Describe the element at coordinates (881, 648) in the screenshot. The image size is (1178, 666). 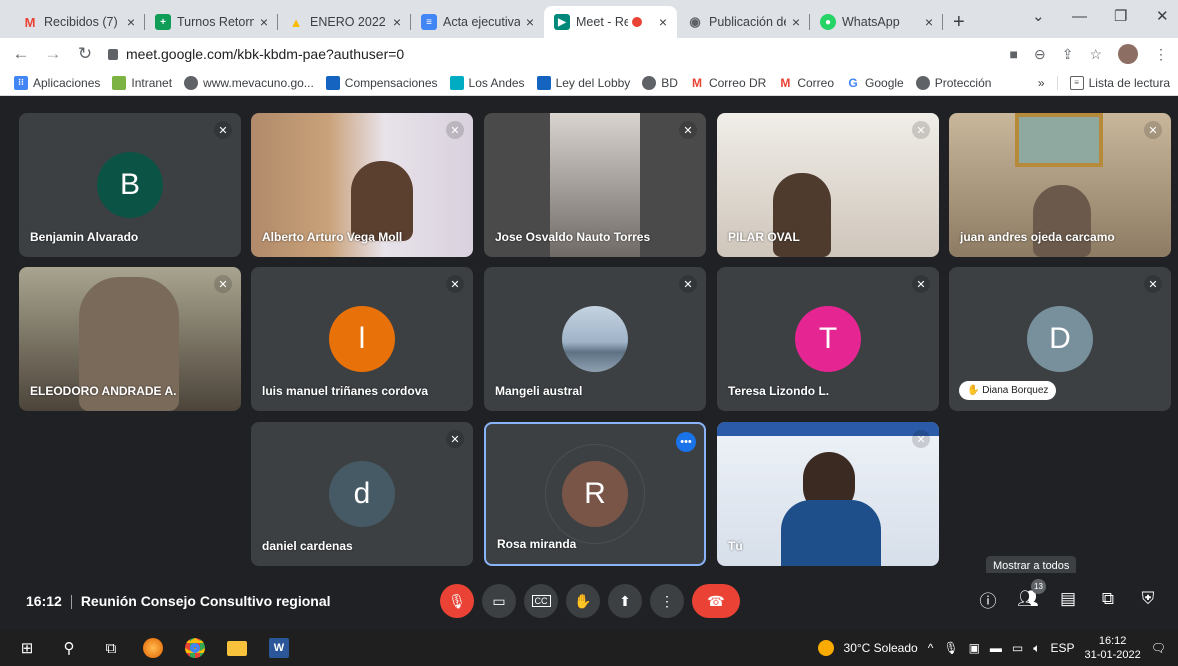
I see `weather-label: 30°C Soleado` at that location.